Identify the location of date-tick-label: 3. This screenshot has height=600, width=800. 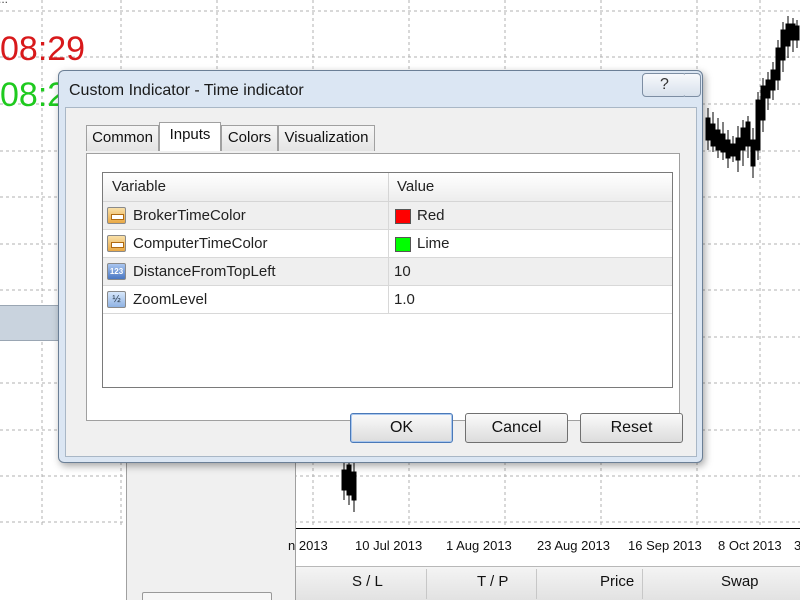
(797, 545).